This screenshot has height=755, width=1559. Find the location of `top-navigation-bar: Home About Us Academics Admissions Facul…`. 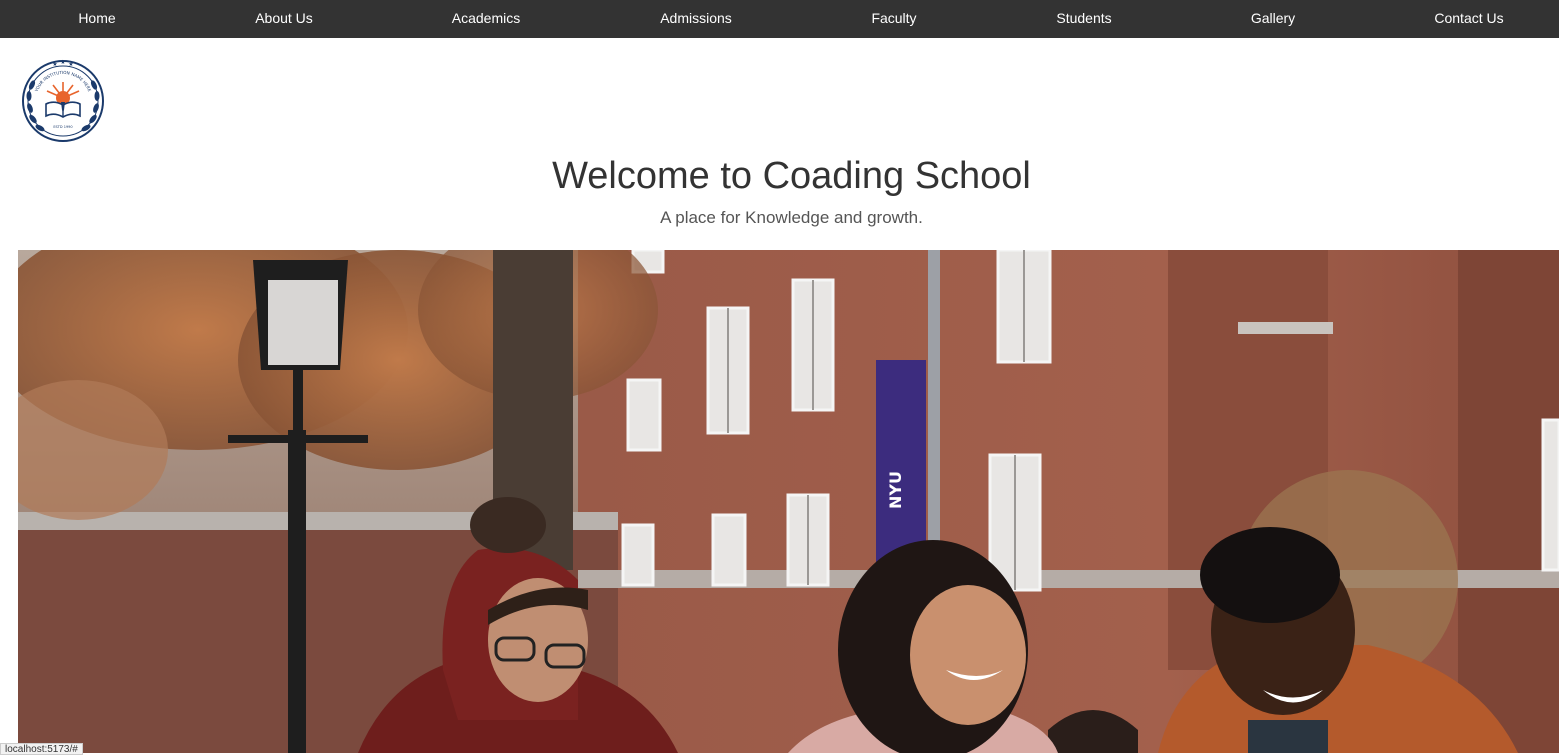

top-navigation-bar: Home About Us Academics Admissions Facul… is located at coordinates (779, 19).